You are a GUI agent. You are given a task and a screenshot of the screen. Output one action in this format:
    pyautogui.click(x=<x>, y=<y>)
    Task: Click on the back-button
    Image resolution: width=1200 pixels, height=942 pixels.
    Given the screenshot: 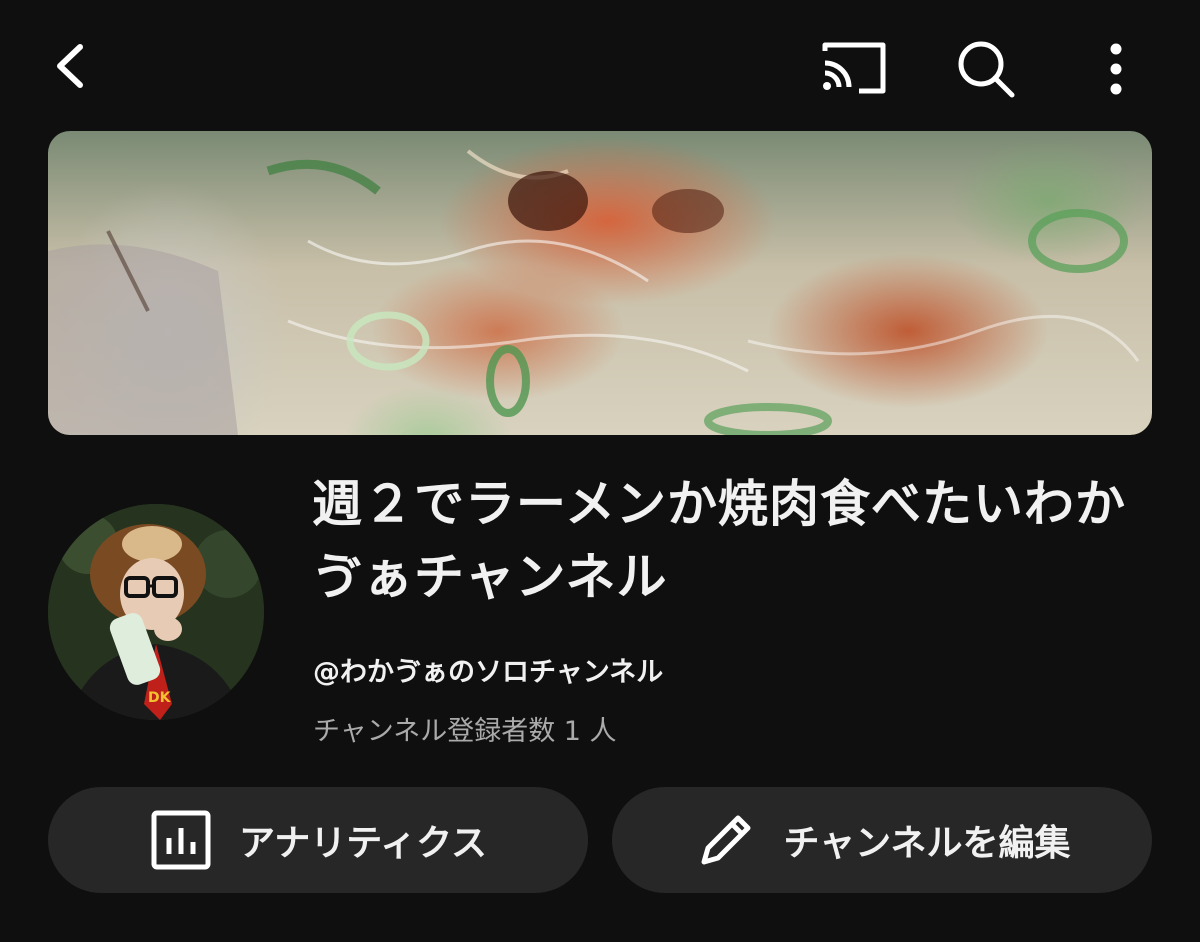 What is the action you would take?
    pyautogui.click(x=70, y=66)
    